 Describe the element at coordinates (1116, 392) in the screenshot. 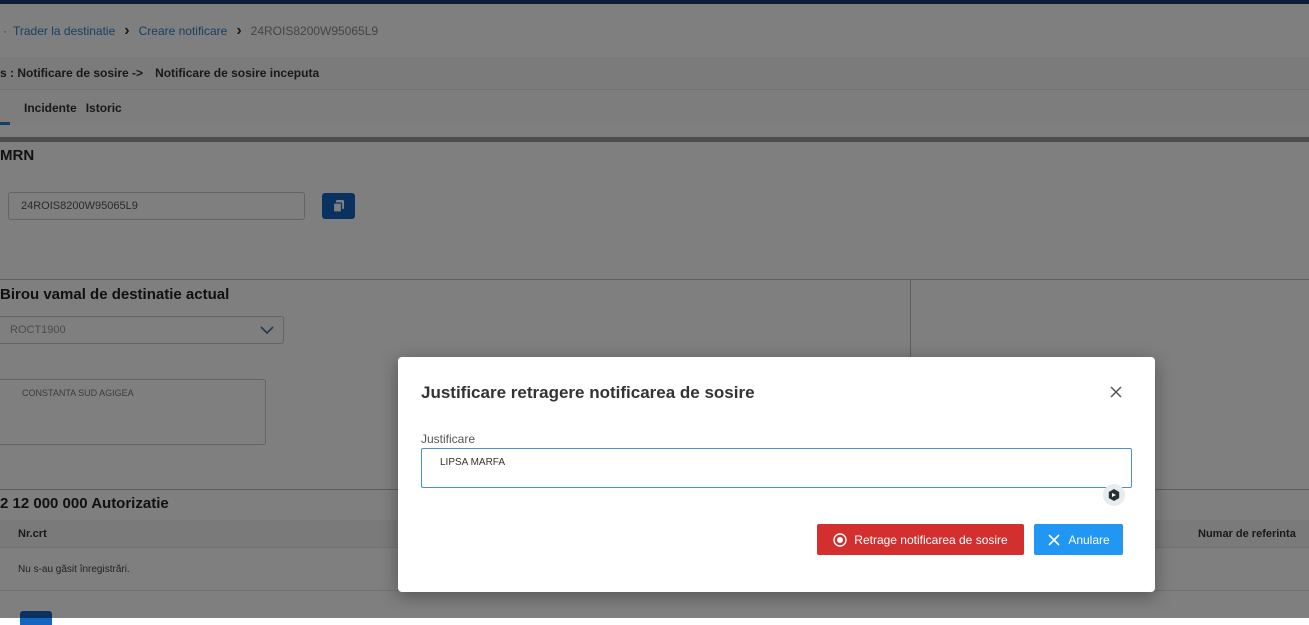

I see `close-icon` at that location.